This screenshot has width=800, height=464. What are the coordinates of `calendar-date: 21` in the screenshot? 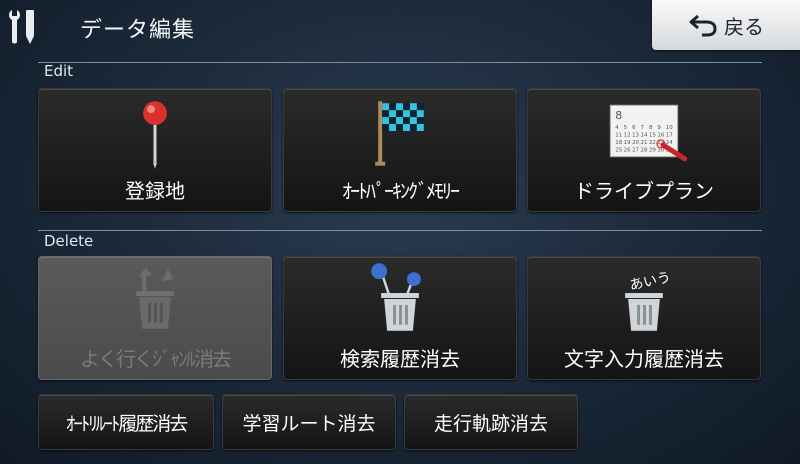 It's located at (644, 143).